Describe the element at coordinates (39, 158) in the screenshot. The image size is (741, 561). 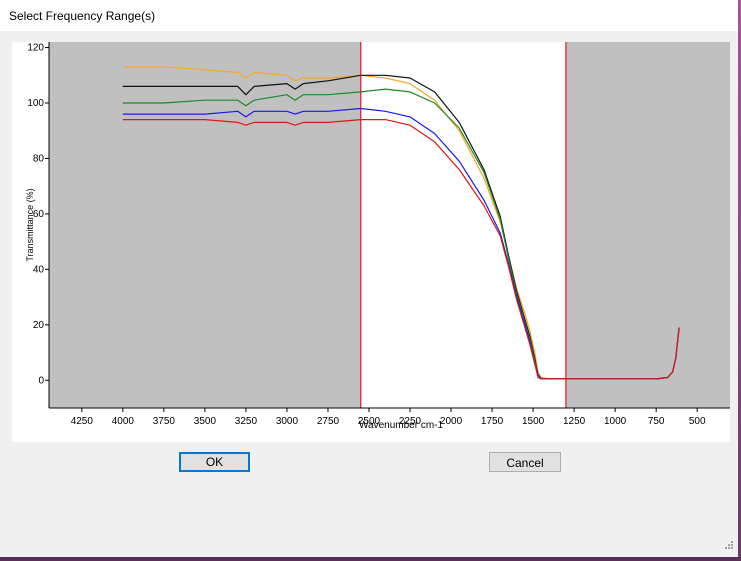
I see `y-tick-label: 80` at that location.